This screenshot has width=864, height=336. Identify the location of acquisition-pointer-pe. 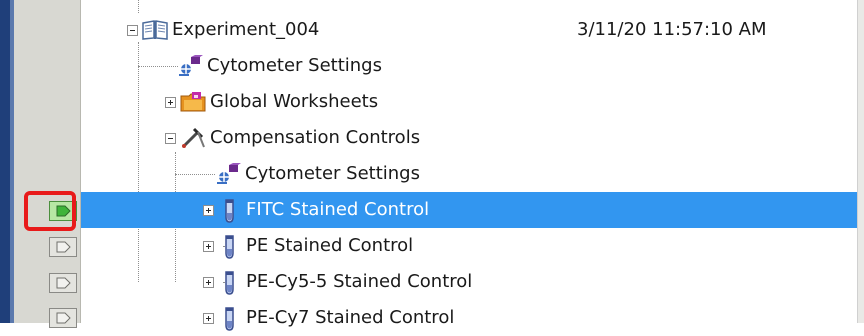
(63, 247).